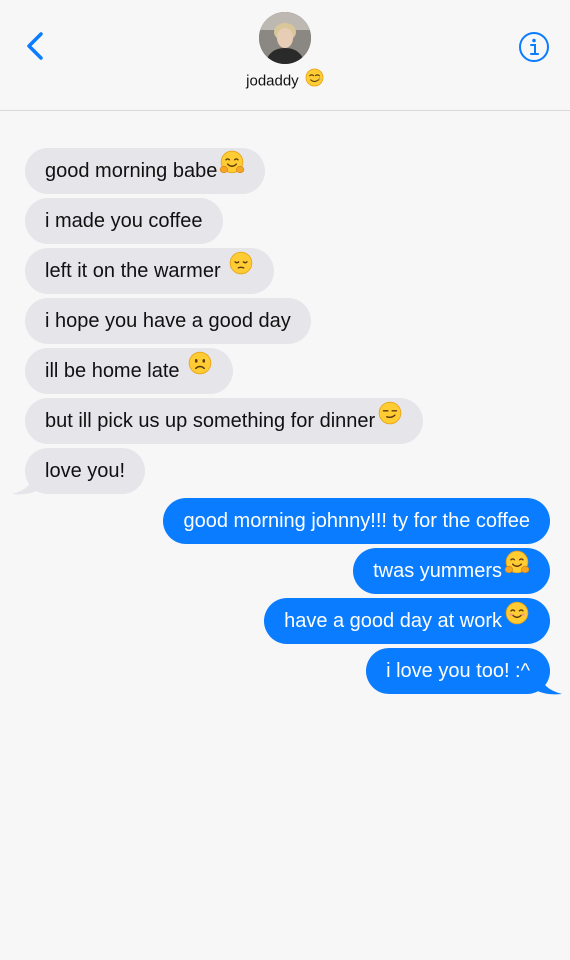 The image size is (570, 960). I want to click on back-chevron-icon, so click(36, 46).